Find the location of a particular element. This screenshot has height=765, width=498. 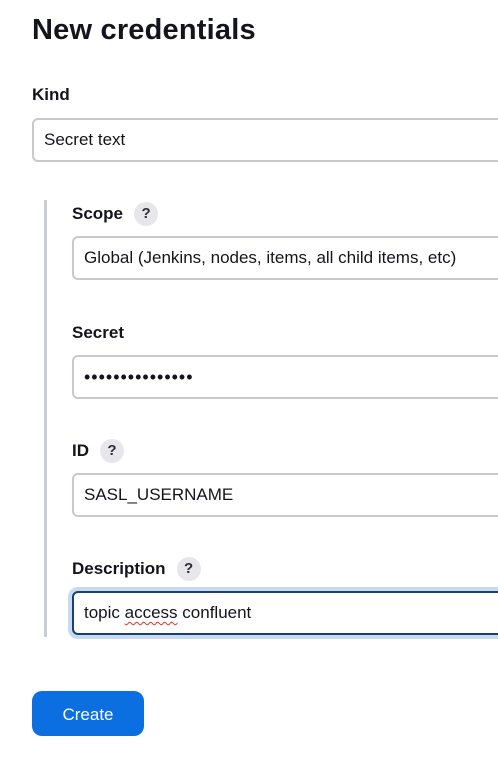

description-label-text: Description is located at coordinates (119, 568).